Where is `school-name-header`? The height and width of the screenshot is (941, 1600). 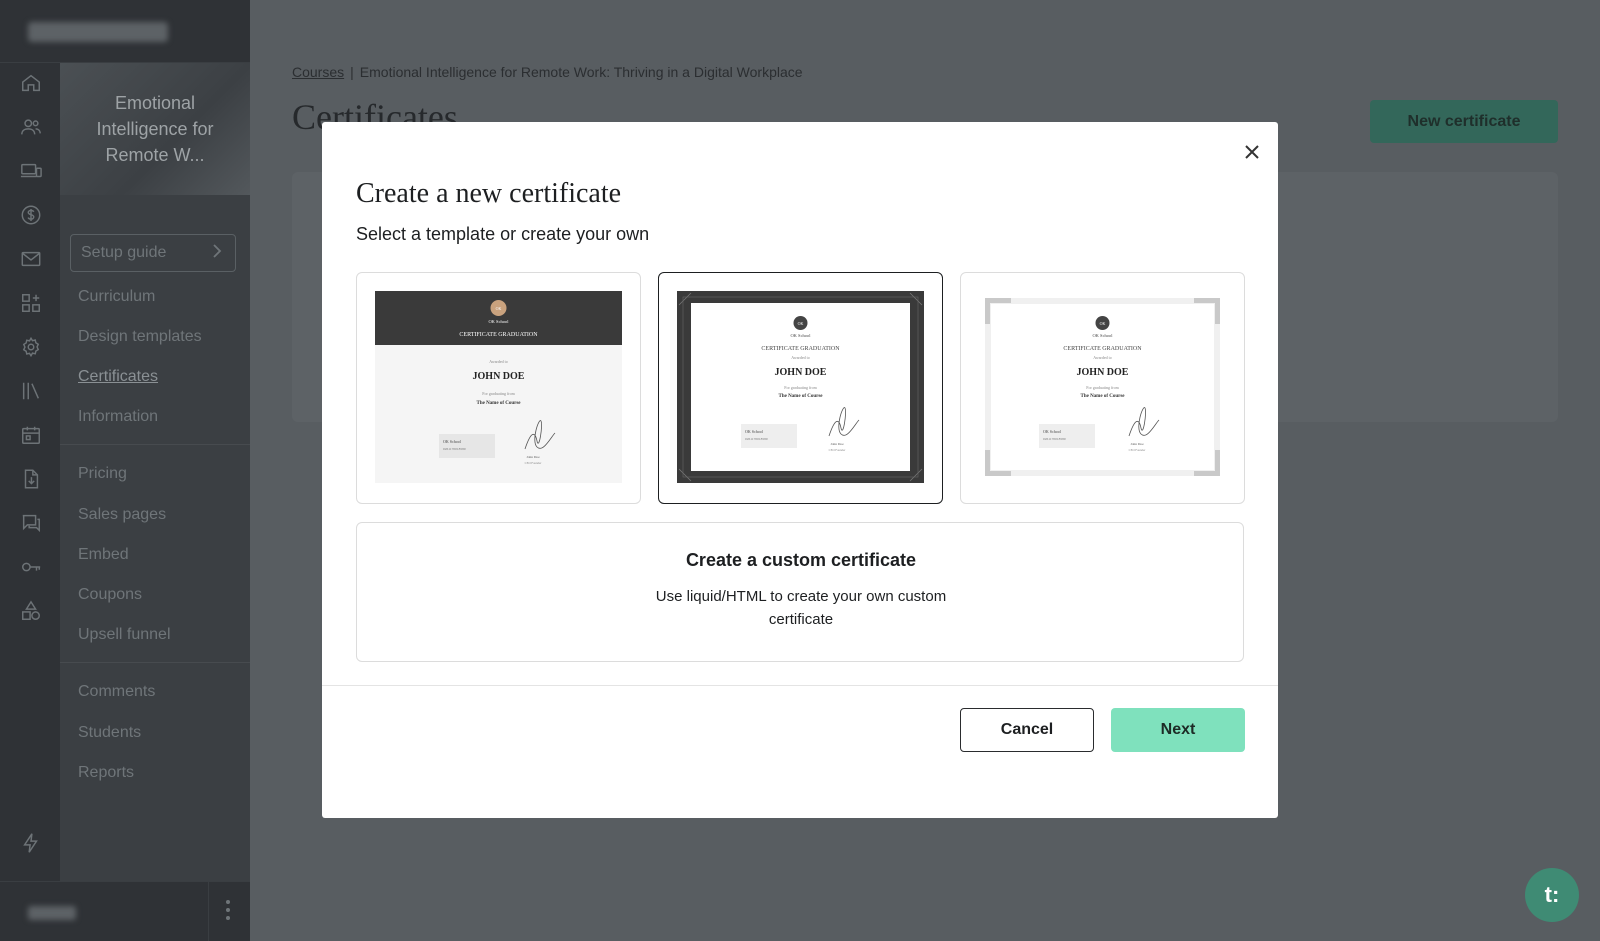 school-name-header is located at coordinates (125, 31).